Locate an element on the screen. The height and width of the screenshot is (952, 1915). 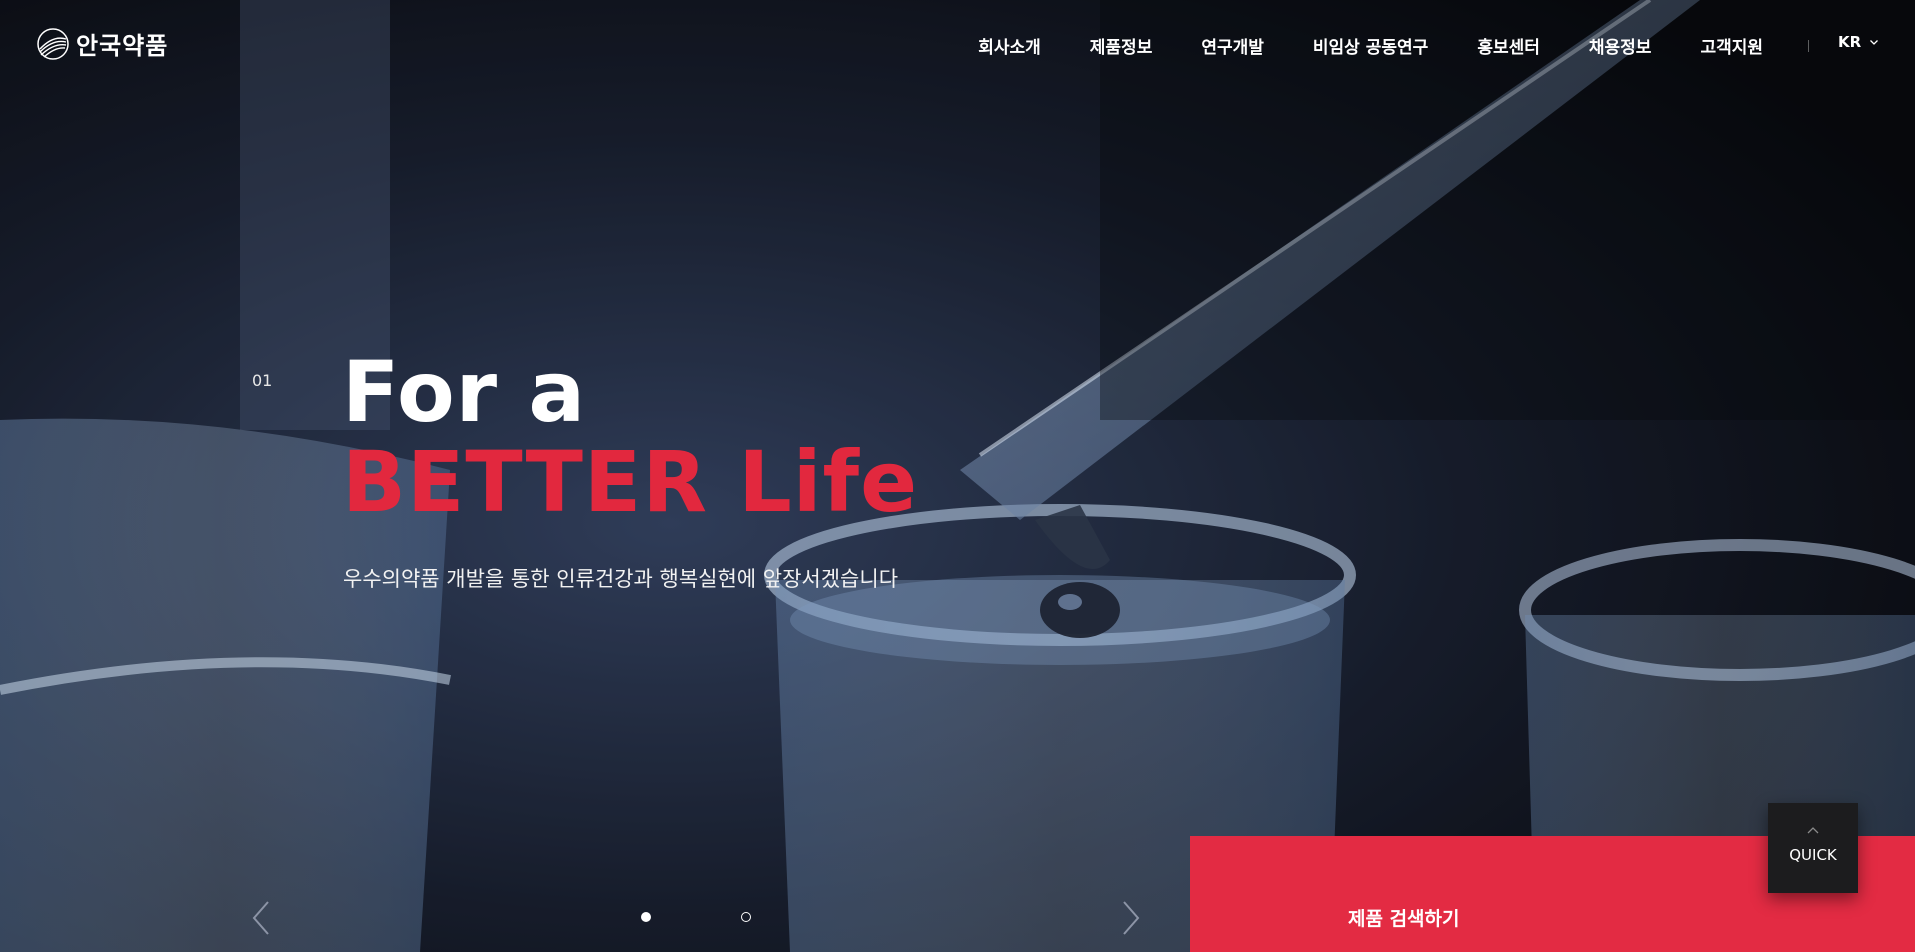
language-selector: KR is located at coordinates (1858, 42).